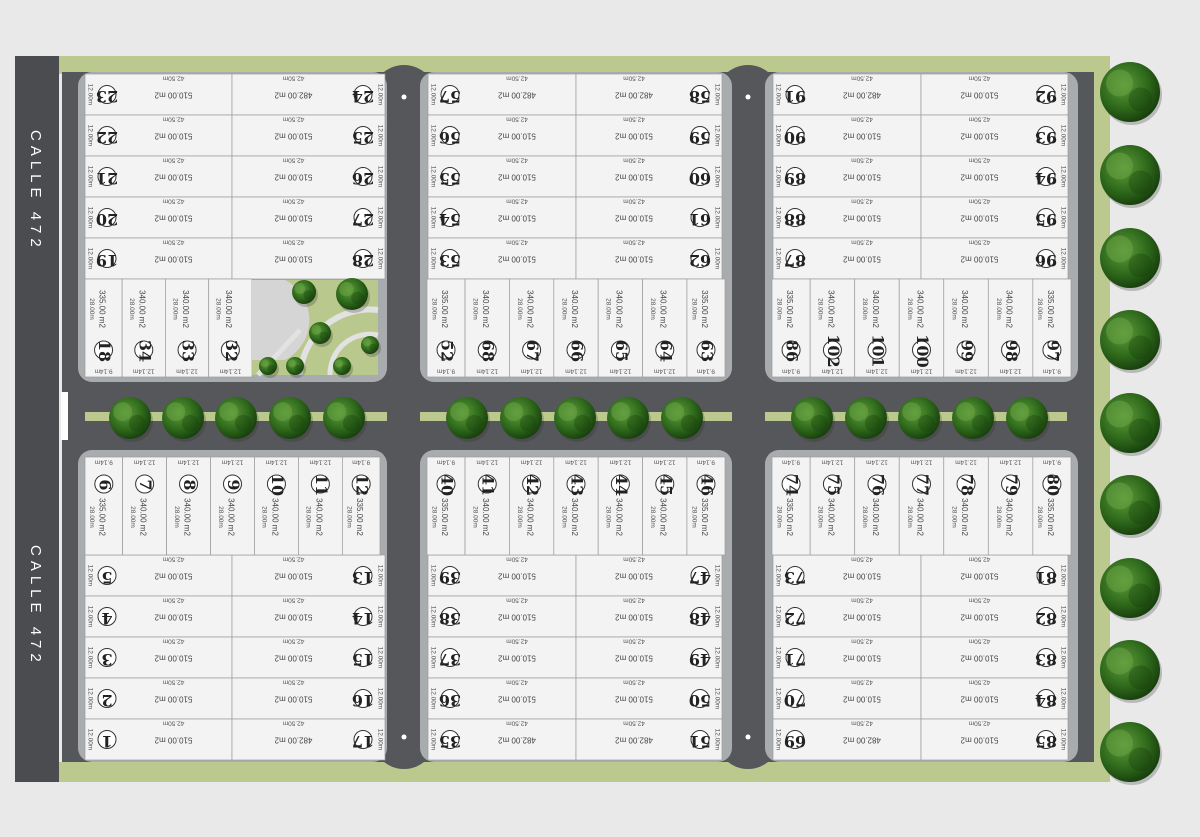 The height and width of the screenshot is (837, 1200). I want to click on lot-11: 11 340.00 m228.00m 12.14m, so click(320, 506).